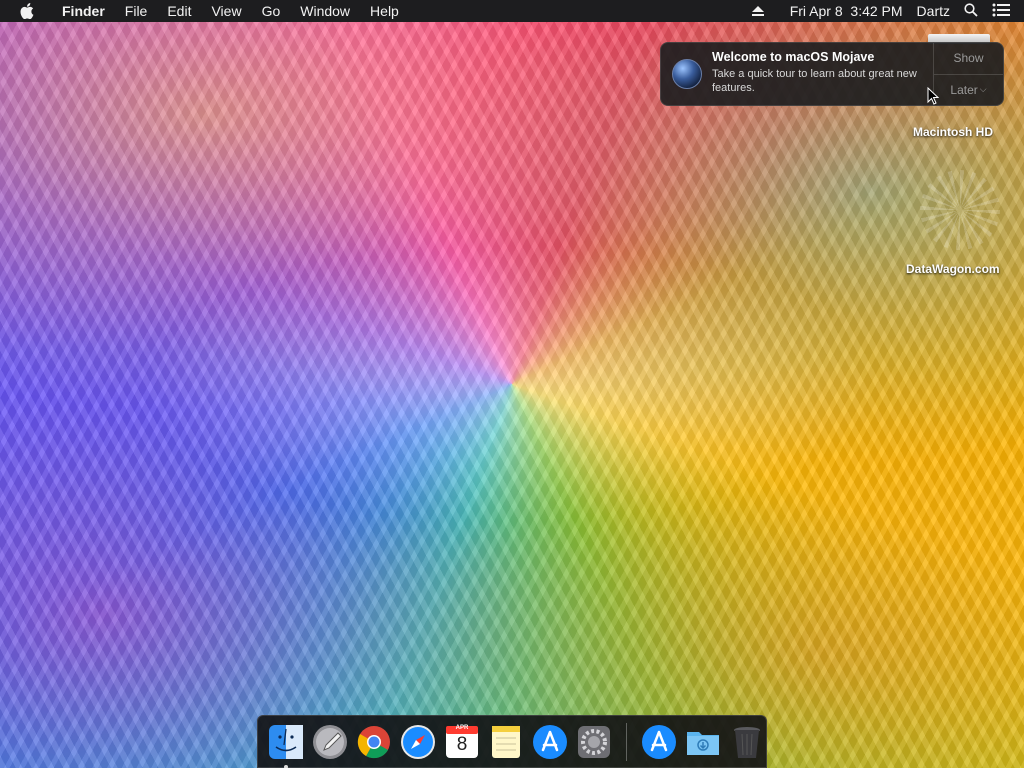 The image size is (1024, 768). I want to click on notes-icon, so click(506, 741).